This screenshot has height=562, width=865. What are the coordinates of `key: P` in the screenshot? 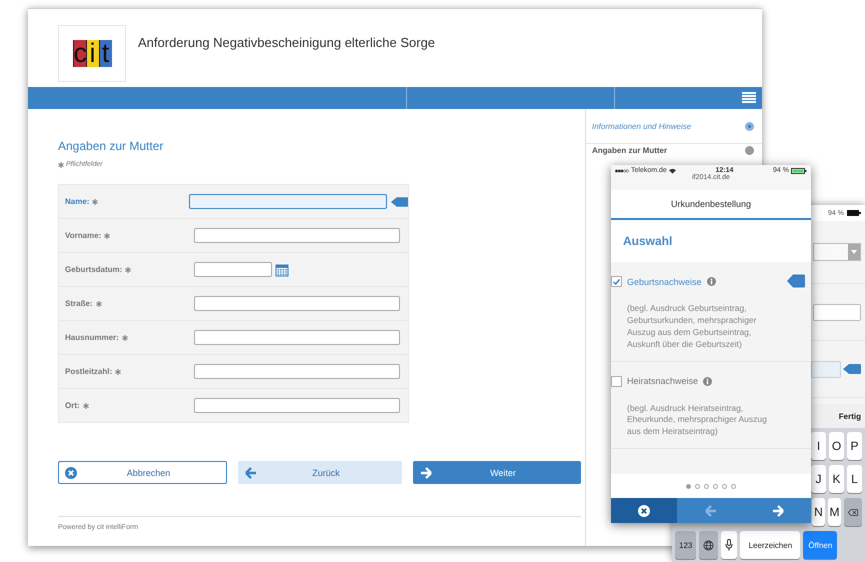 It's located at (854, 446).